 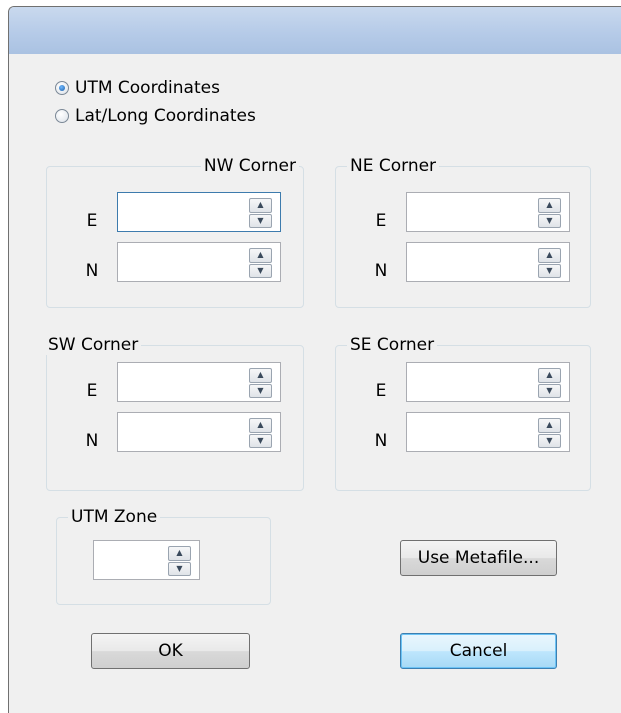 What do you see at coordinates (92, 391) in the screenshot?
I see `sw-e-label: E` at bounding box center [92, 391].